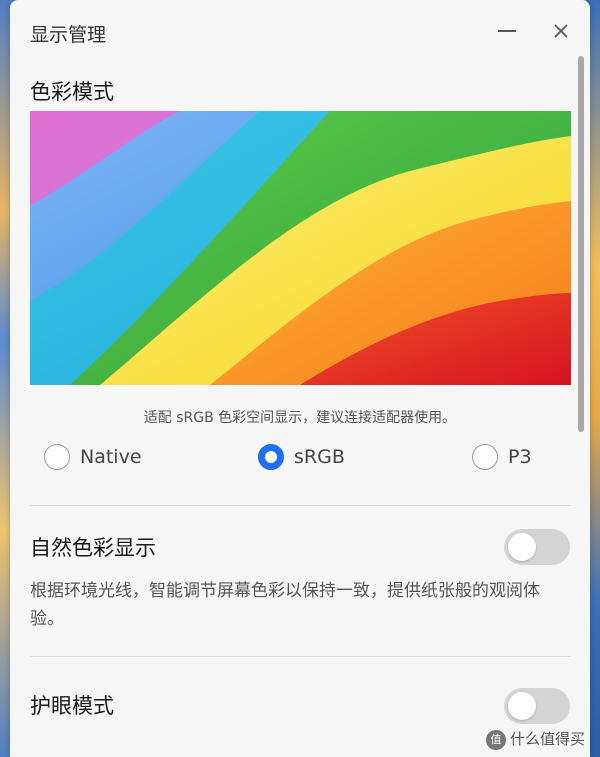 Image resolution: width=600 pixels, height=757 pixels. I want to click on natural-color-toggle, so click(537, 547).